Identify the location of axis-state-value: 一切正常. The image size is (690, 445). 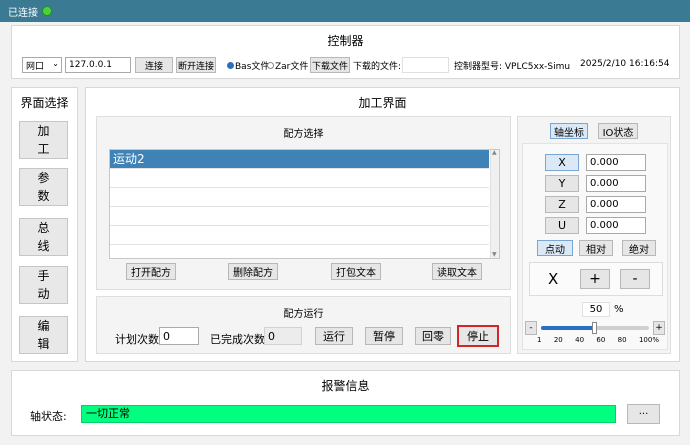
(108, 413).